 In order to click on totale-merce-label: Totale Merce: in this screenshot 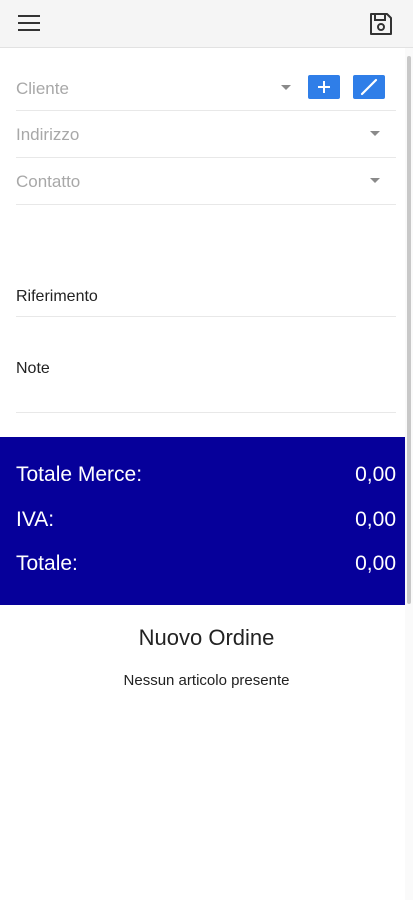, I will do `click(79, 474)`.